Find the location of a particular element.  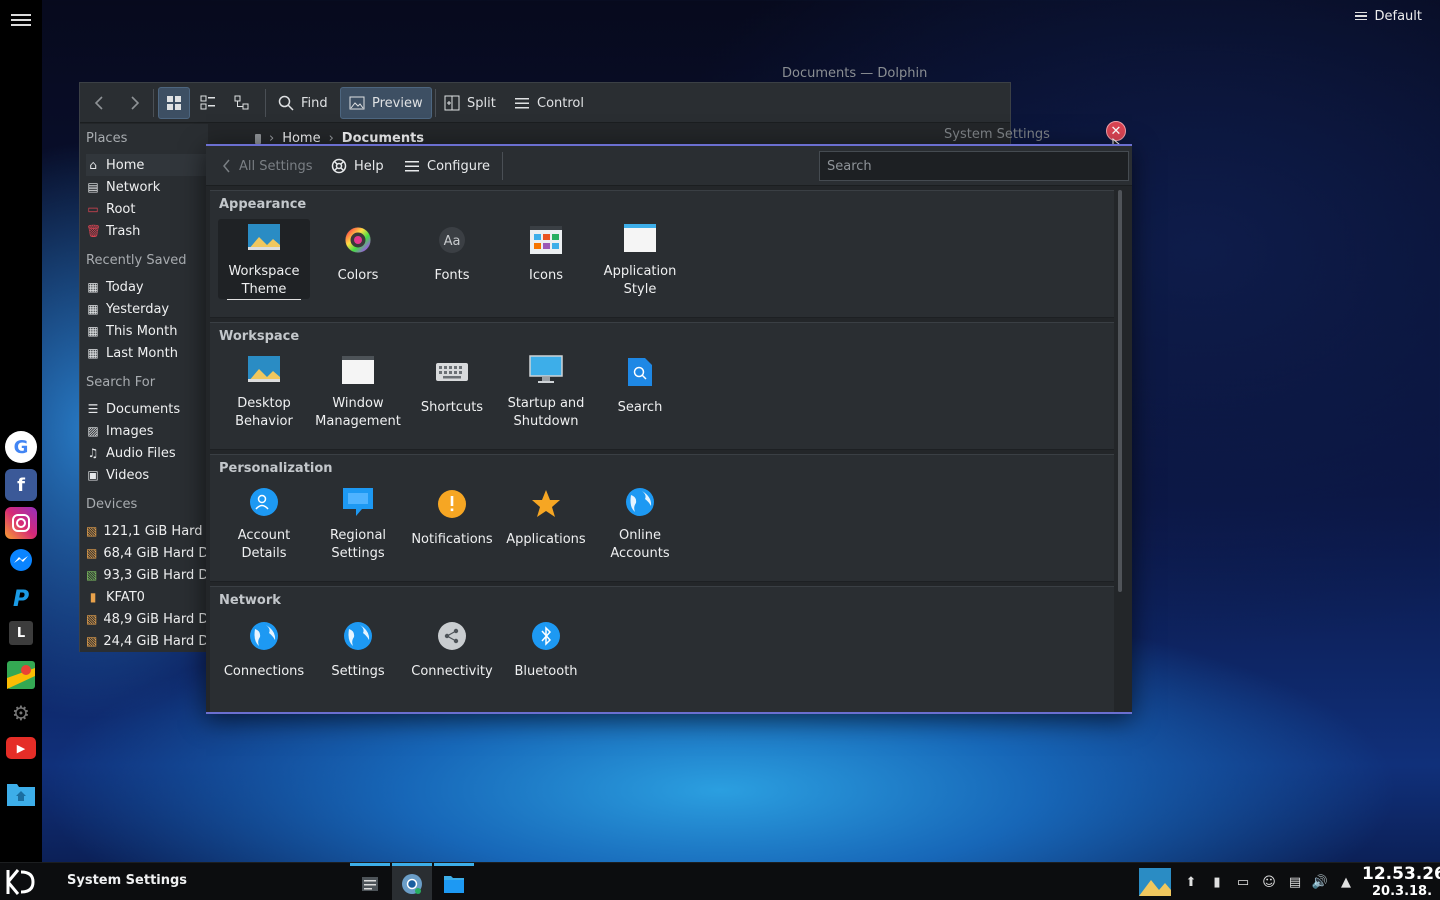

paypal-icon: P is located at coordinates (21, 599).